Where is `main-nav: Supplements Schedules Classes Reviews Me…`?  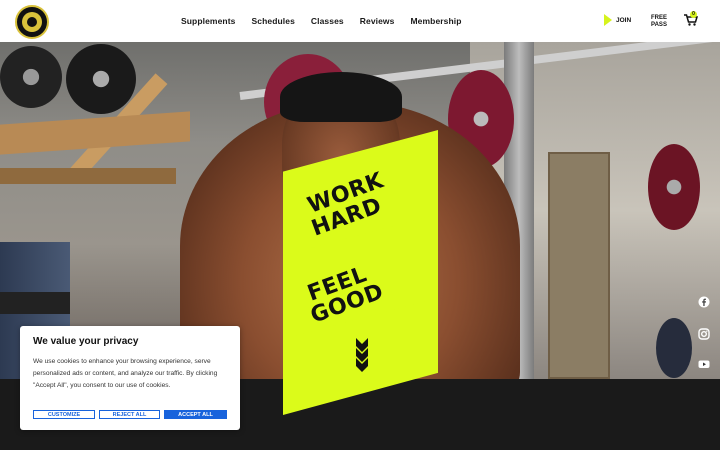 main-nav: Supplements Schedules Classes Reviews Me… is located at coordinates (321, 21).